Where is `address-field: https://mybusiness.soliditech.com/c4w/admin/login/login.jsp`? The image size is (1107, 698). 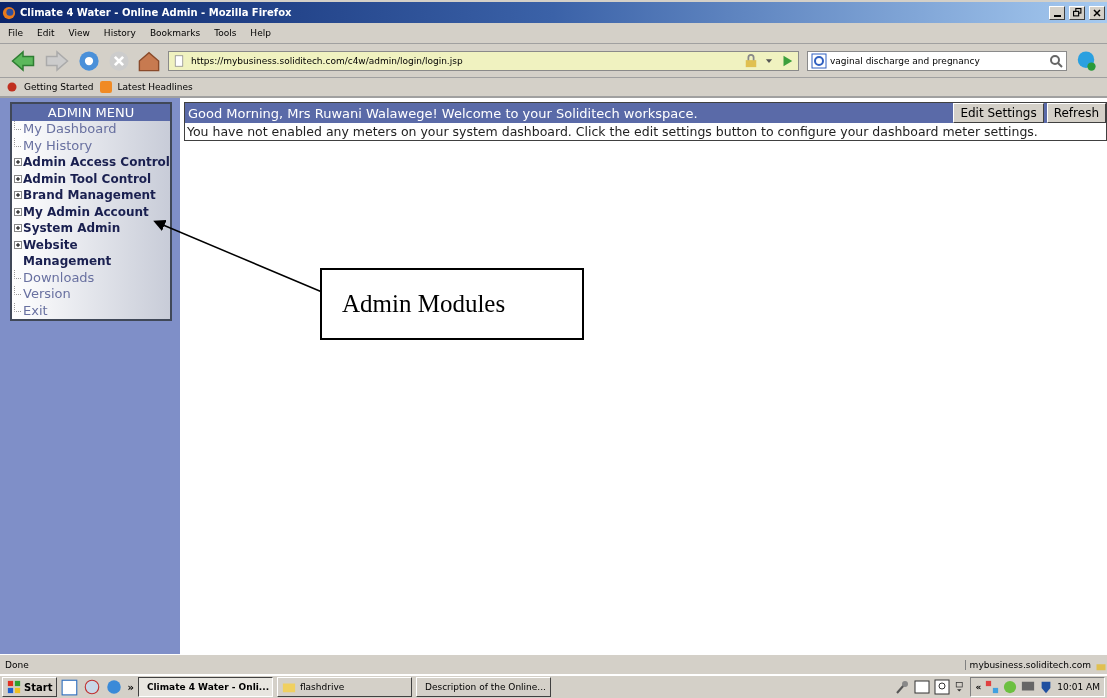 address-field: https://mybusiness.soliditech.com/c4w/admin/login/login.jsp is located at coordinates (483, 60).